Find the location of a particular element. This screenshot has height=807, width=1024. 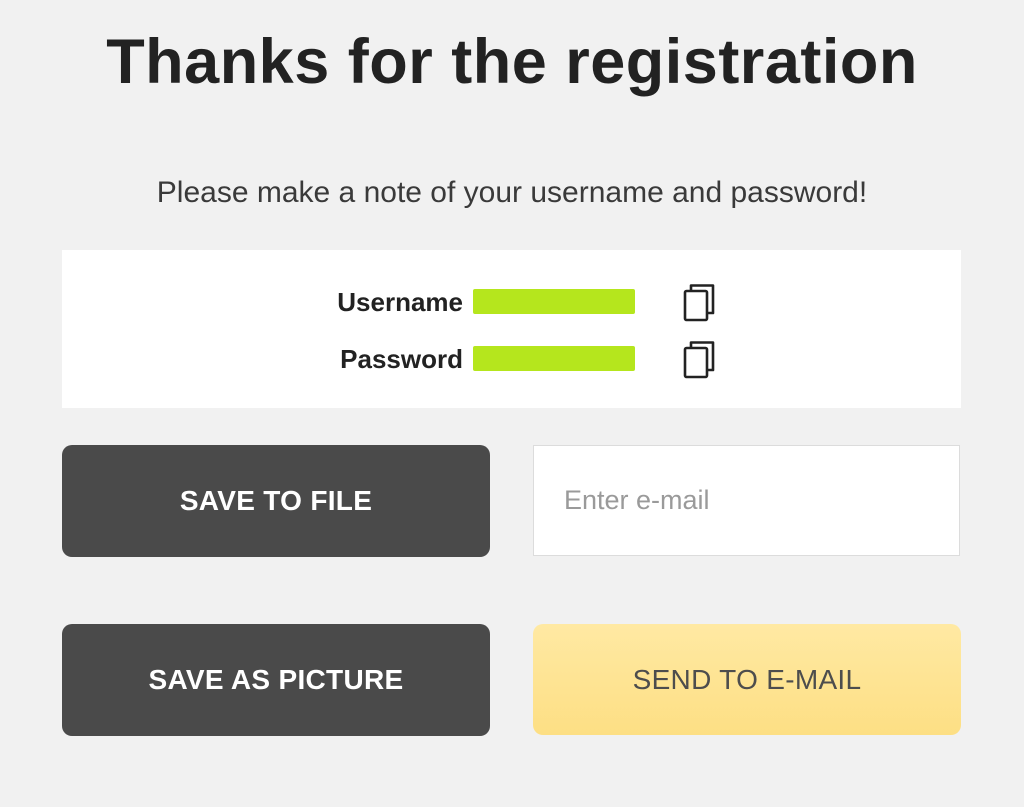

send-to-email-button: SEND TO E-MAIL is located at coordinates (747, 679).